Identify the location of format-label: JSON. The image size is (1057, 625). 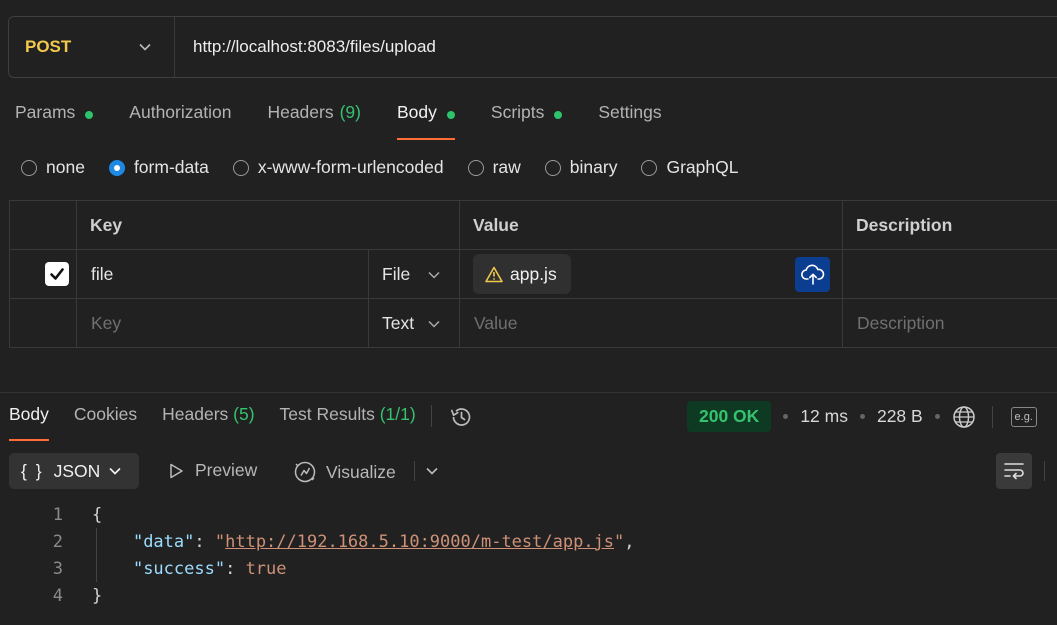
(77, 470).